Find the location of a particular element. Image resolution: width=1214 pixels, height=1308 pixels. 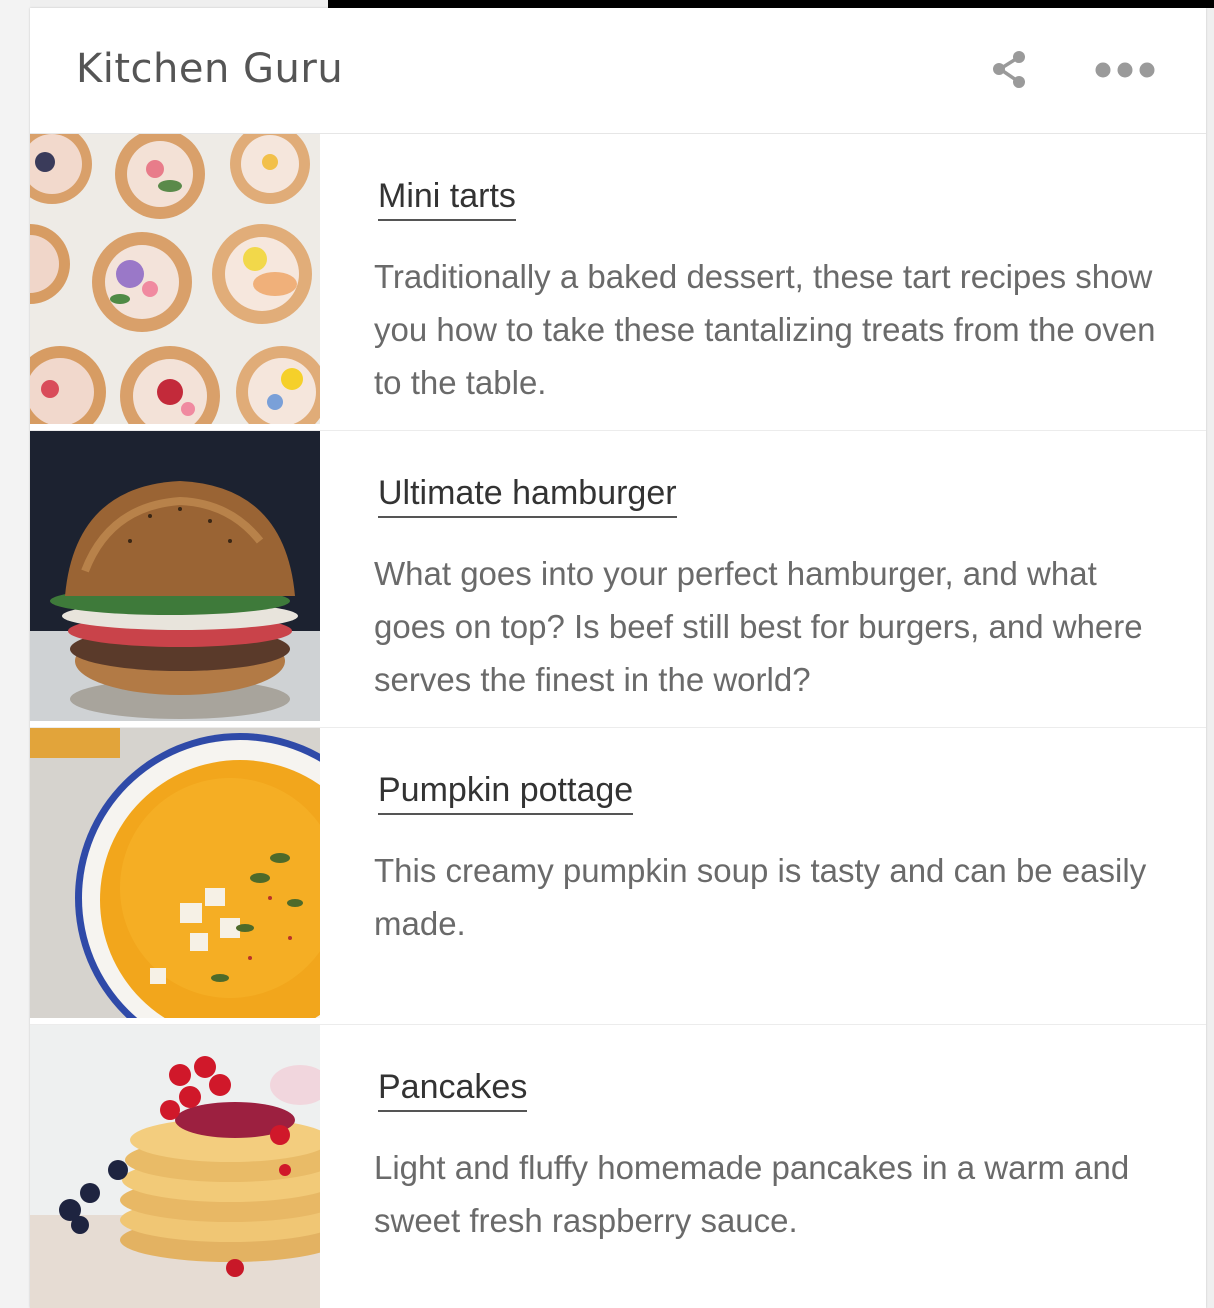

more-options-button is located at coordinates (1126, 70).